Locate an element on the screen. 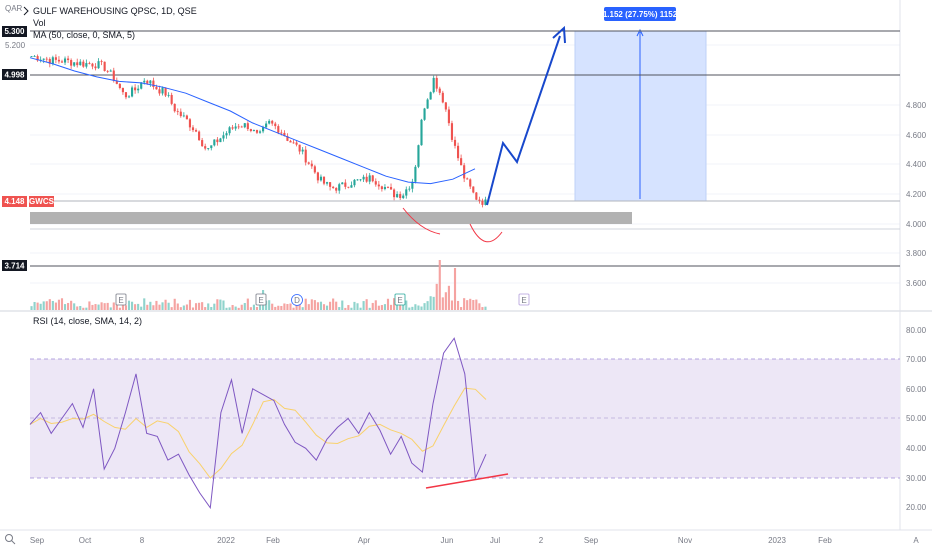  event-marker-dividend: D is located at coordinates (297, 300).